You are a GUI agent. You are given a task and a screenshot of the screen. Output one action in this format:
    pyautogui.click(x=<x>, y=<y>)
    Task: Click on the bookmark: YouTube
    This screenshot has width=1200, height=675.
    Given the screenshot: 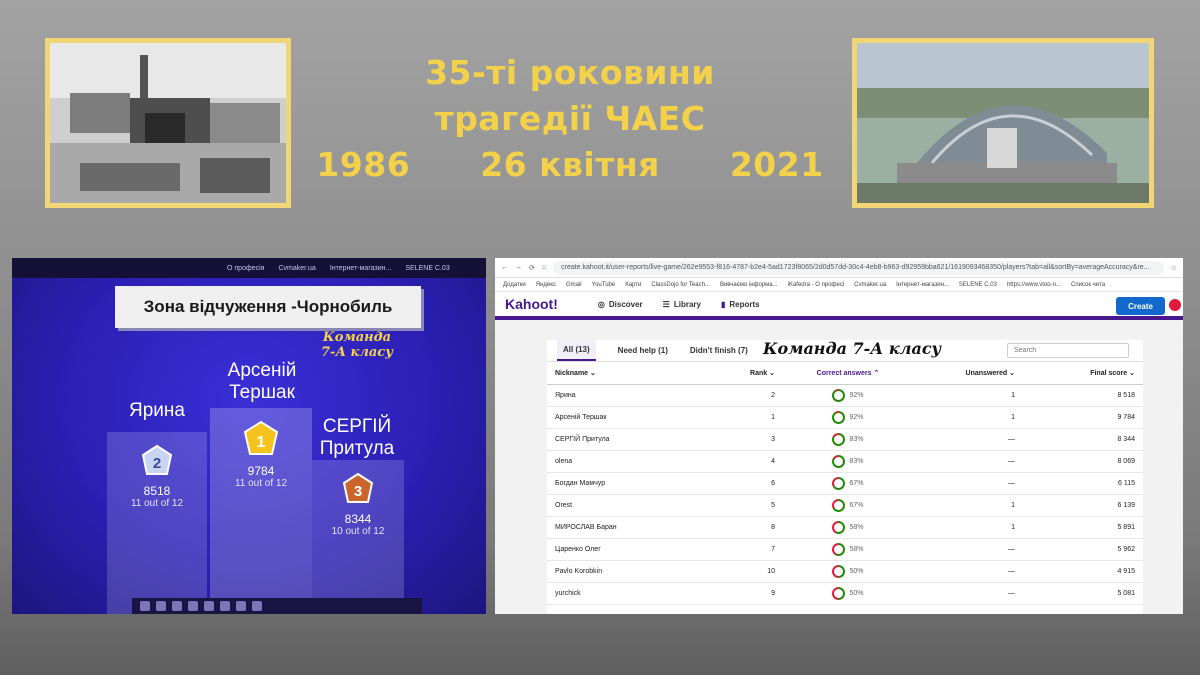 What is the action you would take?
    pyautogui.click(x=604, y=285)
    